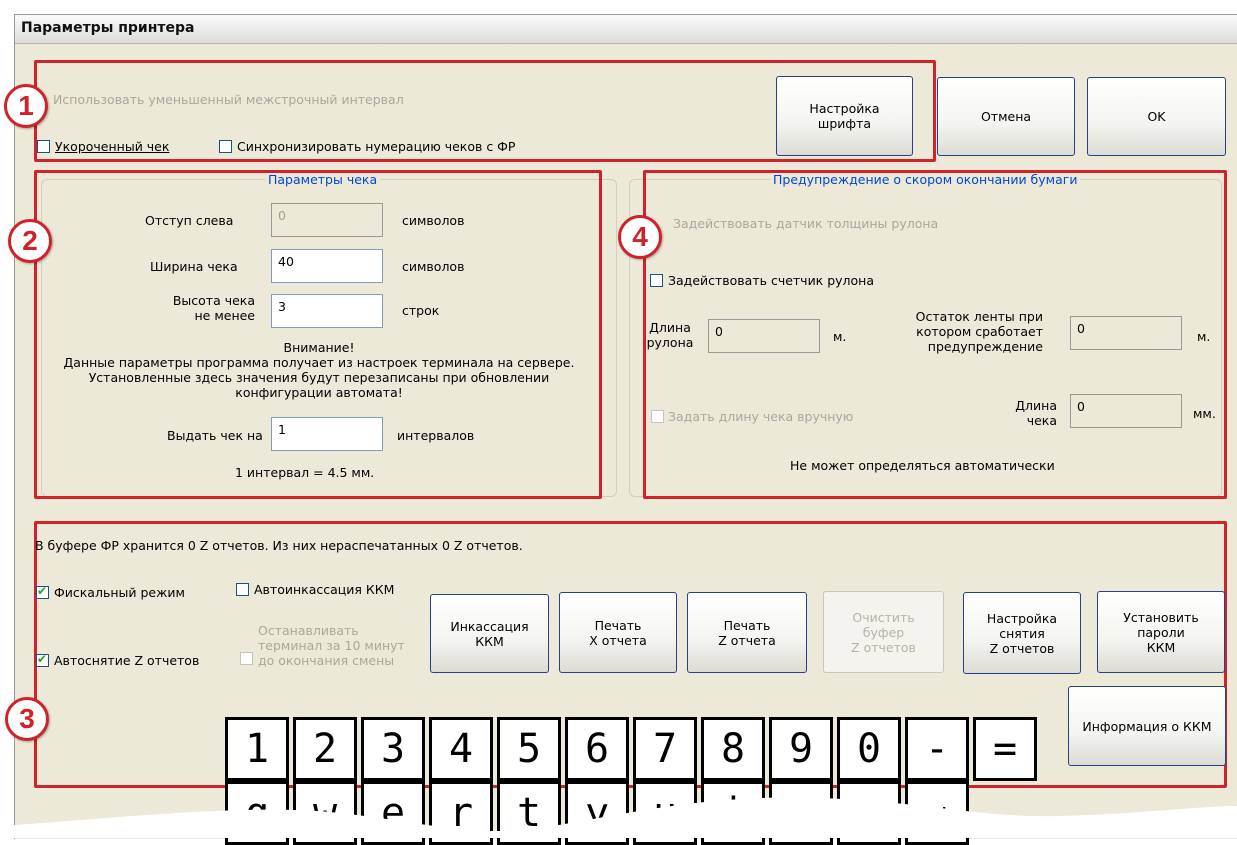  I want to click on key: 0, so click(869, 749).